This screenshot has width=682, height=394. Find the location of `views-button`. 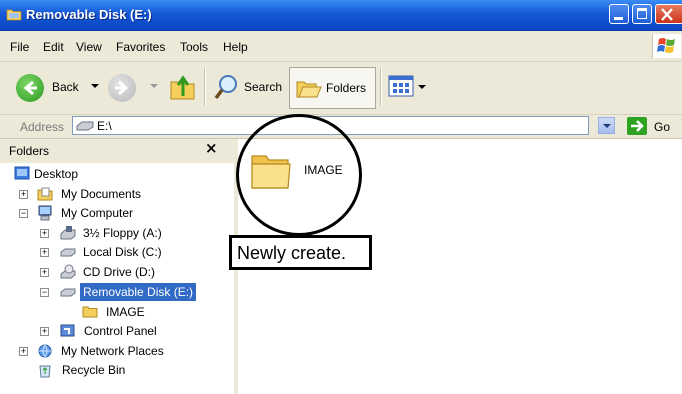

views-button is located at coordinates (408, 87).